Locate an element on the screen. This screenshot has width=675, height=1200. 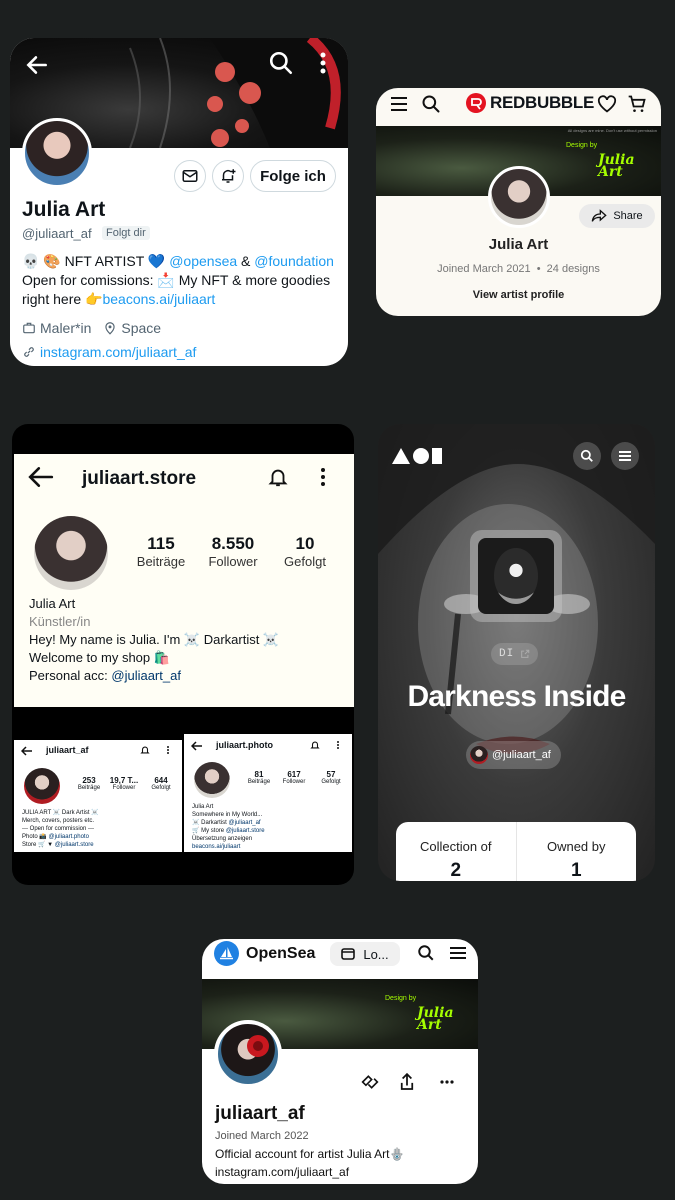
collection-symbol-badge: DI is located at coordinates (515, 654).